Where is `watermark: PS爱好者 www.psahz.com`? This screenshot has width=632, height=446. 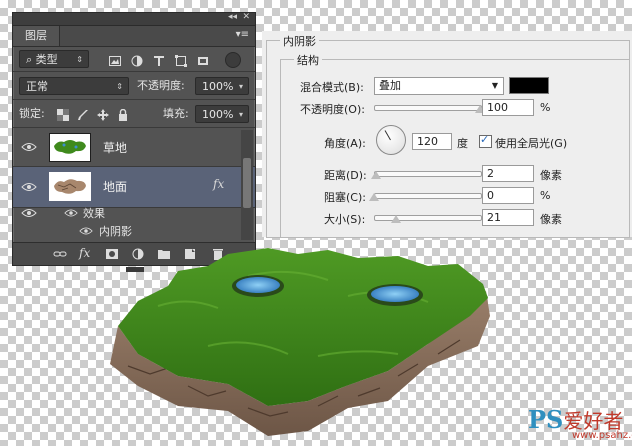 watermark: PS爱好者 www.psahz.com is located at coordinates (580, 423).